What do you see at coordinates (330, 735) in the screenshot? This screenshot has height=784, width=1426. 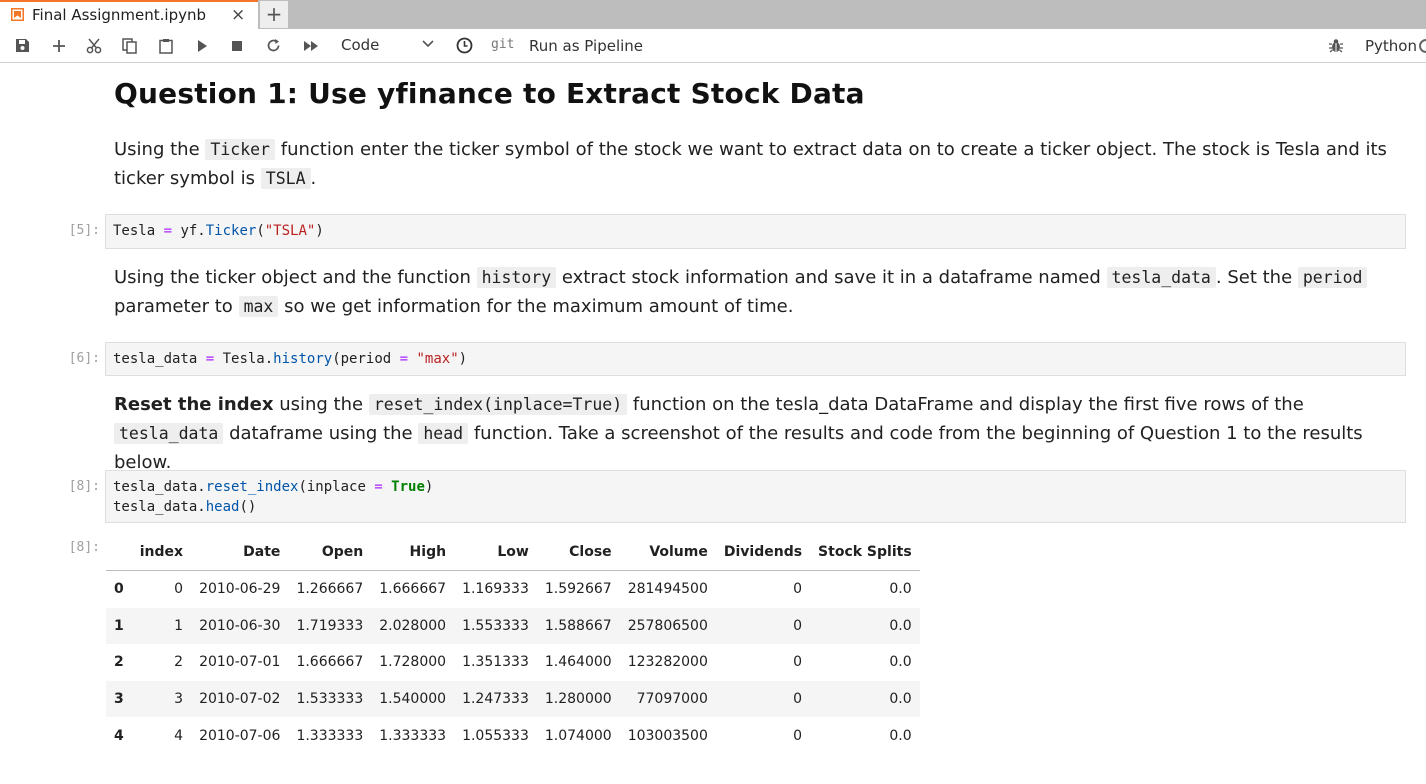 I see `table-cell: 1.333333` at bounding box center [330, 735].